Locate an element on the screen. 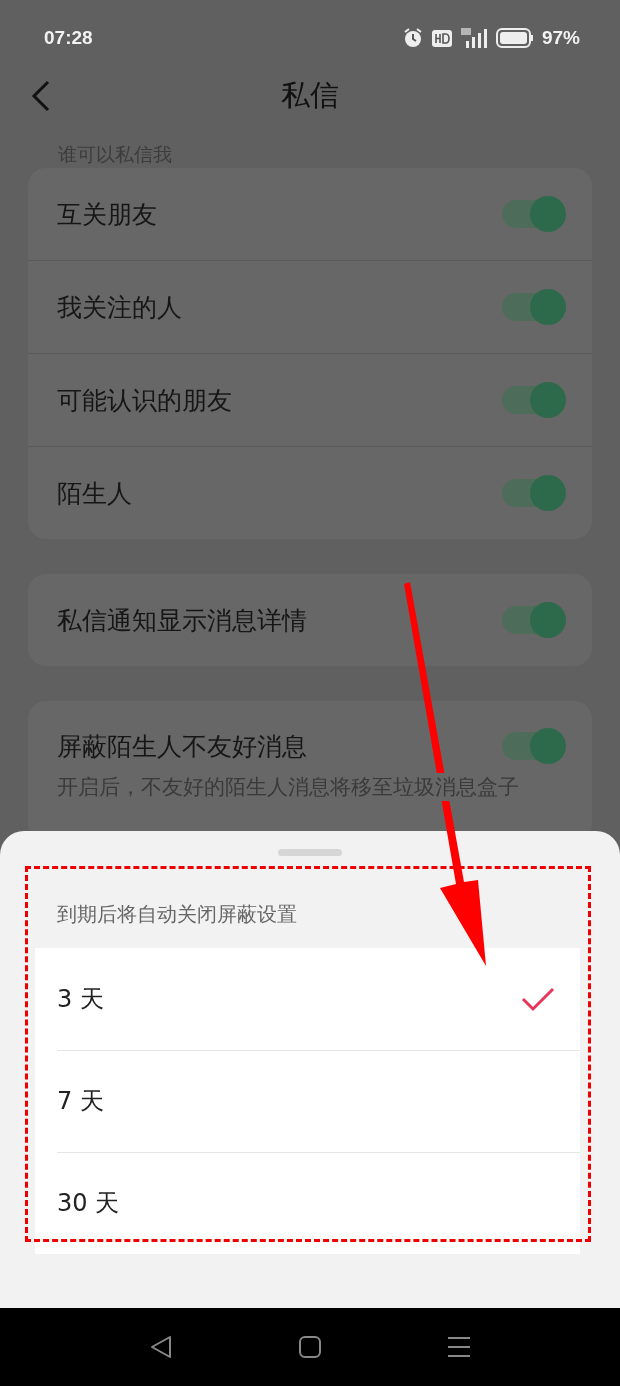  status-time: 07:28 is located at coordinates (68, 38).